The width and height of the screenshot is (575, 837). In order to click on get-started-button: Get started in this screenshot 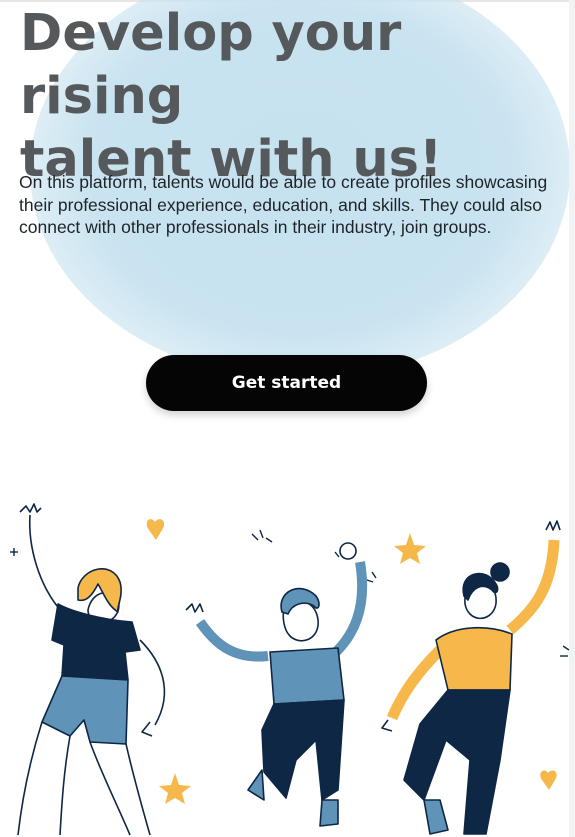, I will do `click(286, 383)`.